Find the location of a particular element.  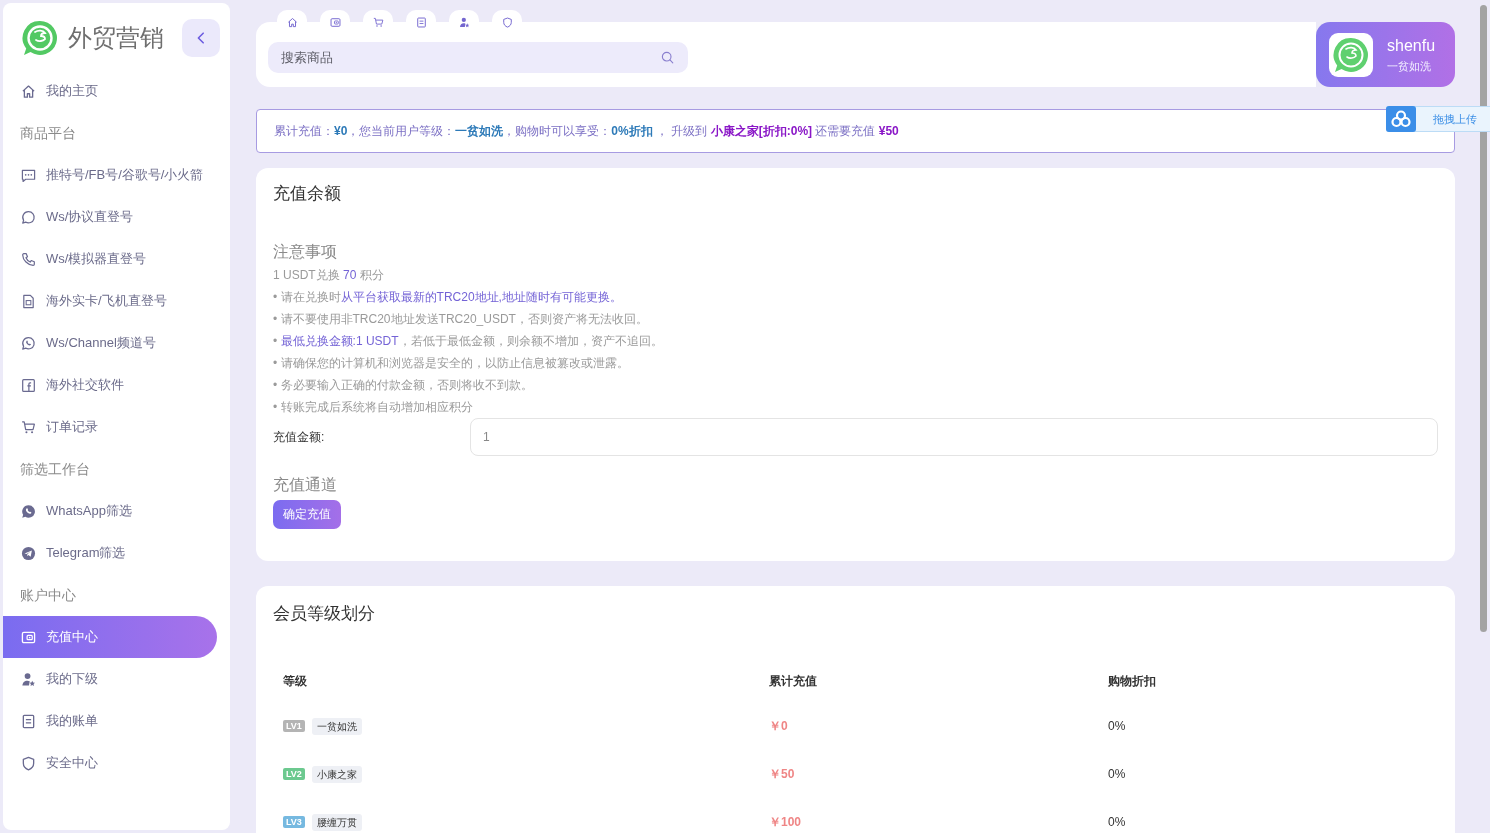

menu-item: 订单记录 is located at coordinates (110, 427).